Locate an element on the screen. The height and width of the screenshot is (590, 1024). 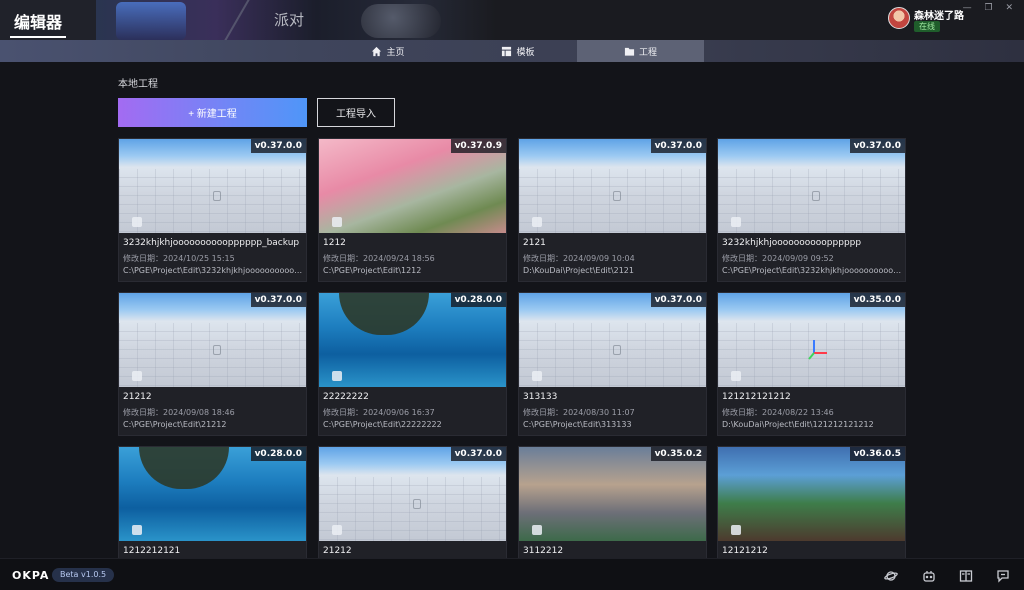
banner-arcade-art is located at coordinates (151, 21).